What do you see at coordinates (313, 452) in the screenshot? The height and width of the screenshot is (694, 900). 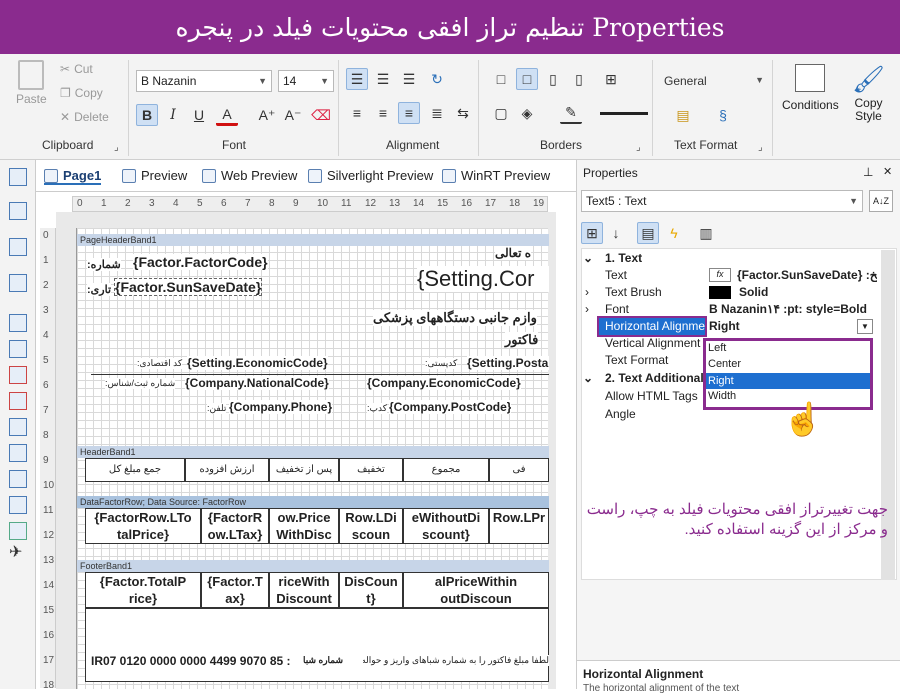 I see `header-band: HeaderBand1` at bounding box center [313, 452].